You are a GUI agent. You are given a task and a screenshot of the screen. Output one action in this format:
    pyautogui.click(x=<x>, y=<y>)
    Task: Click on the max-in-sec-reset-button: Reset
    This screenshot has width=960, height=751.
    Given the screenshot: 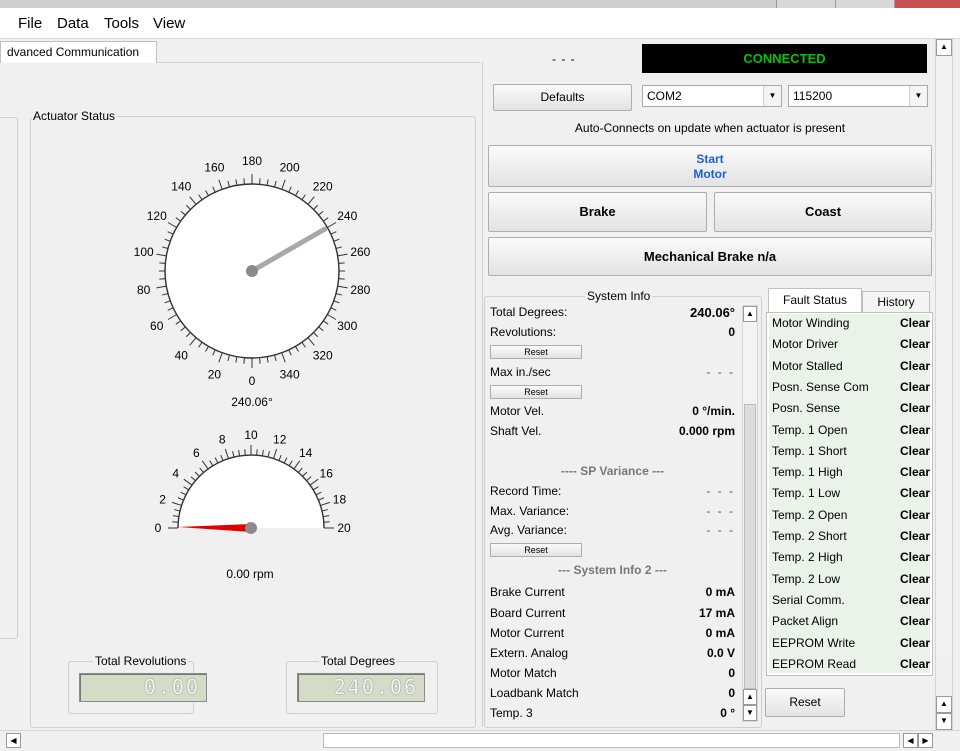 What is the action you would take?
    pyautogui.click(x=536, y=392)
    